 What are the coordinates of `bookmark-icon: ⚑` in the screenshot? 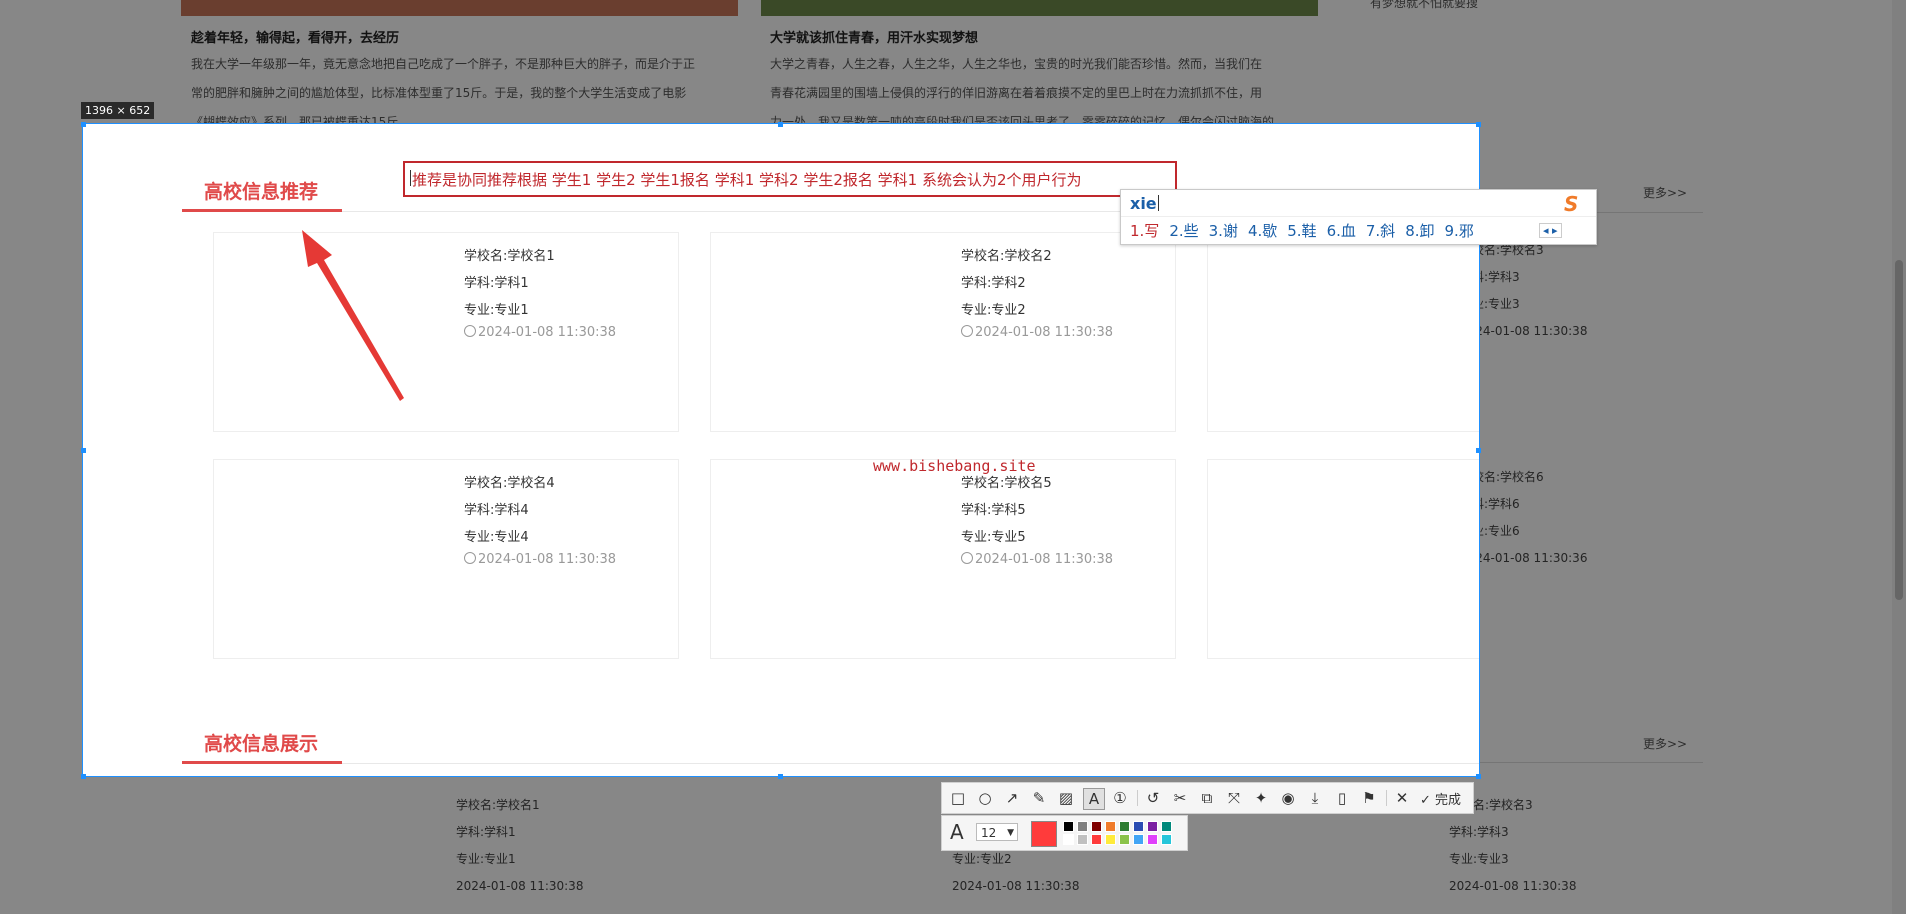 It's located at (1369, 798).